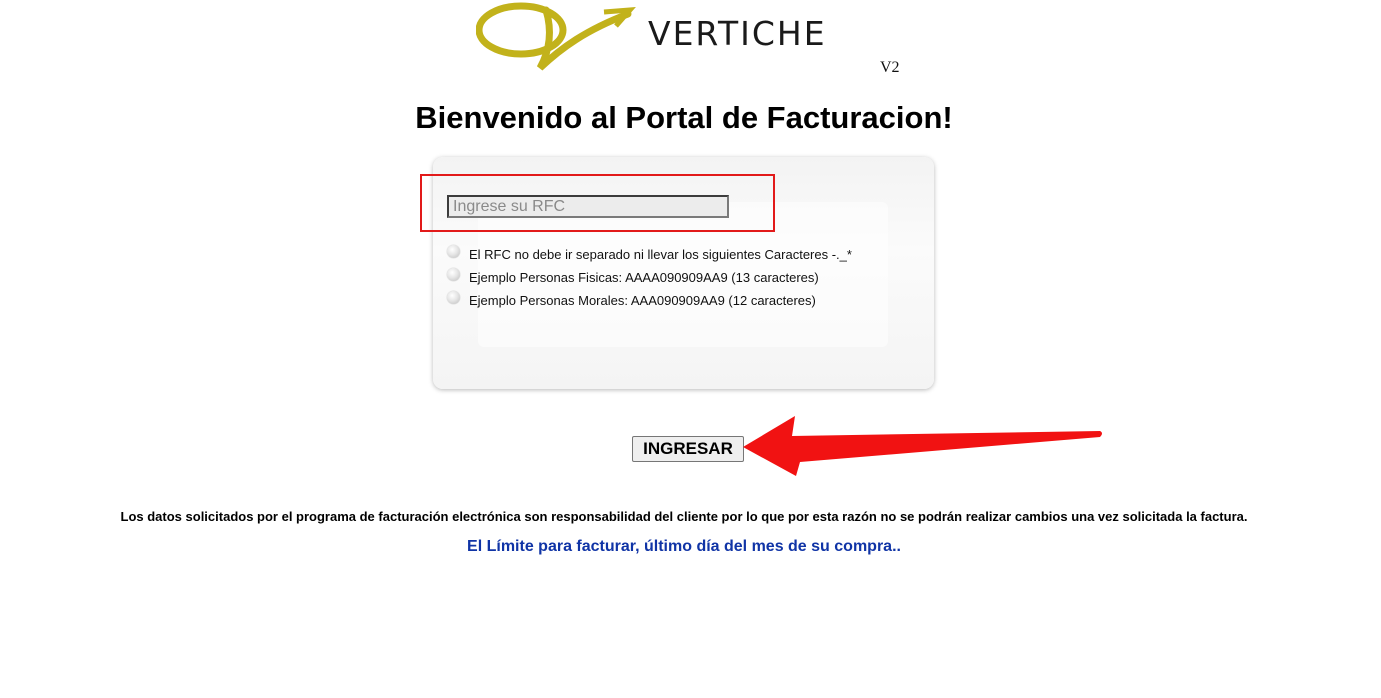  Describe the element at coordinates (688, 449) in the screenshot. I see `ingresar-button: INGRESAR` at that location.